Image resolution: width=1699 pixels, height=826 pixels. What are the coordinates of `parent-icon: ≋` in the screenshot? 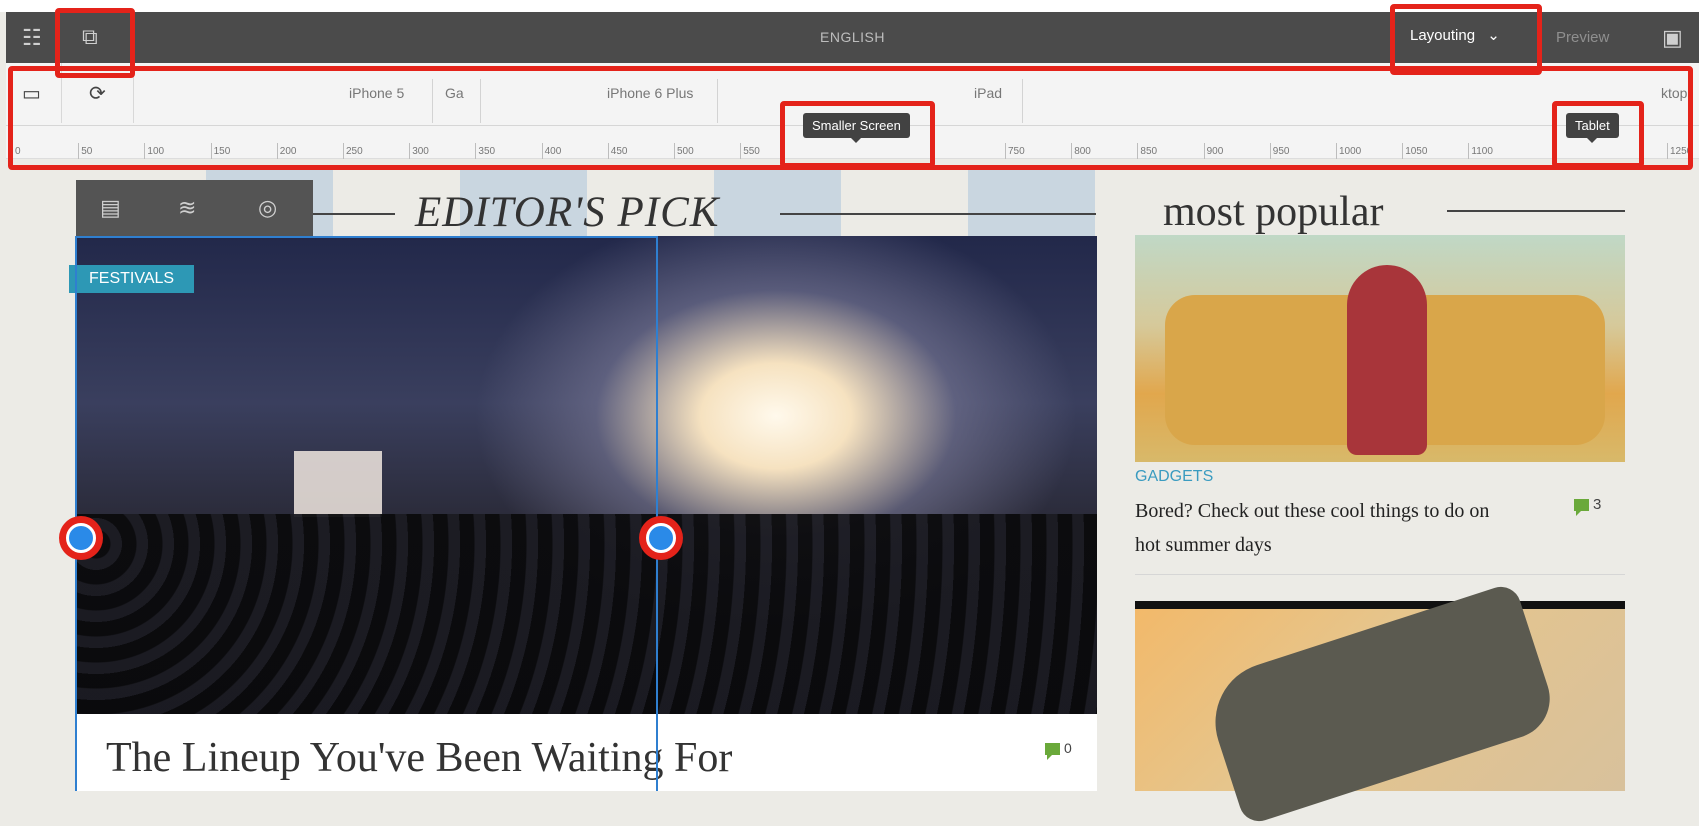 It's located at (187, 208).